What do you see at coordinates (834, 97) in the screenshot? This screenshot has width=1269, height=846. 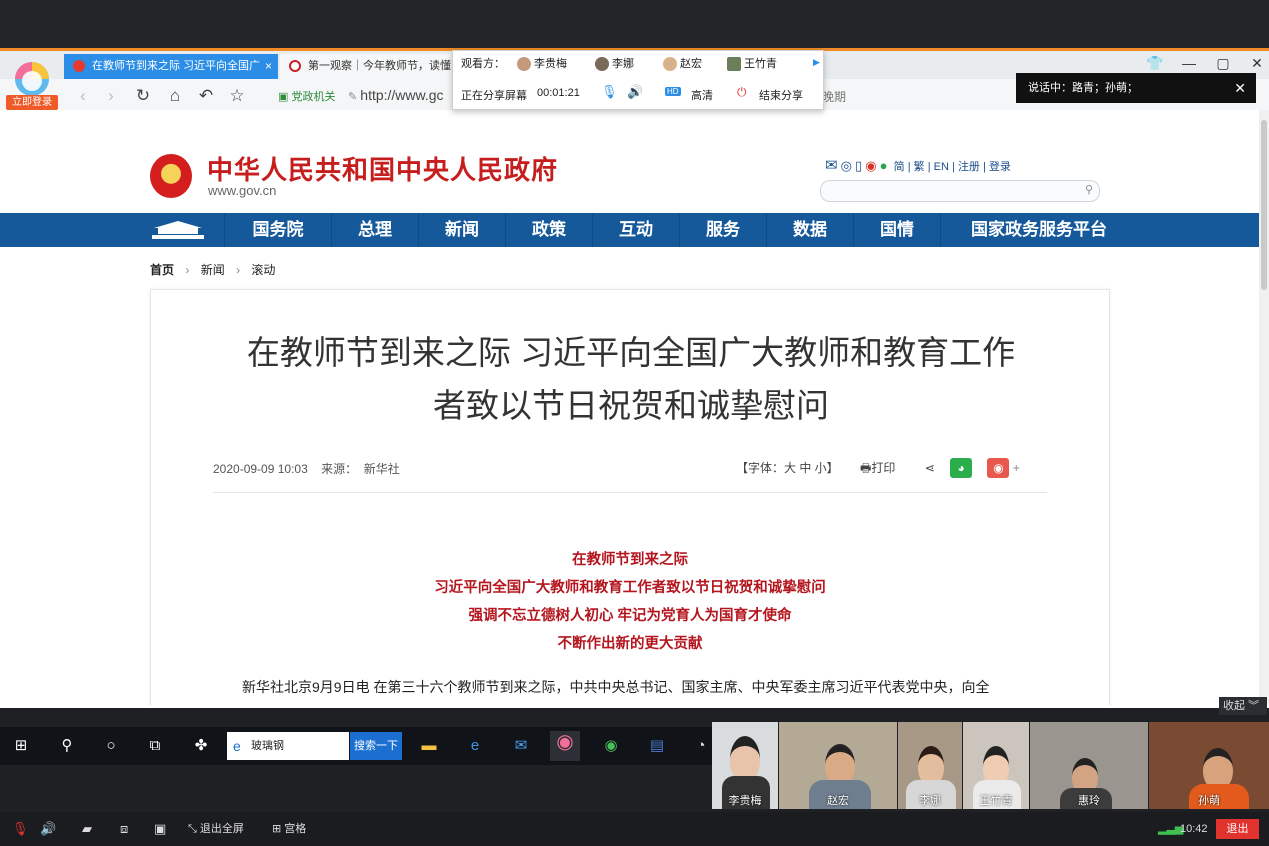 I see `address-tail: 晚期` at bounding box center [834, 97].